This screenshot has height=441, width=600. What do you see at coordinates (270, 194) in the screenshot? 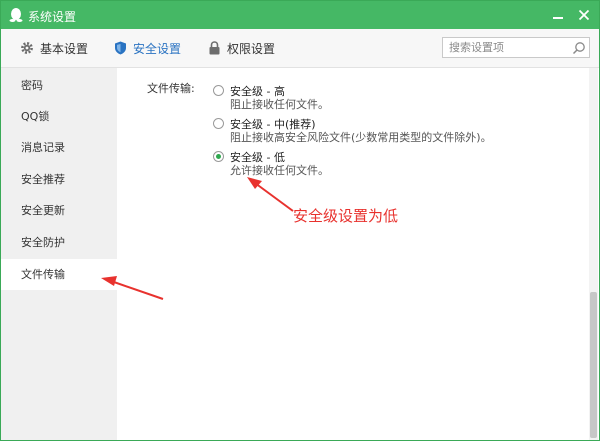
I see `annotation-arrow-to-low-option` at bounding box center [270, 194].